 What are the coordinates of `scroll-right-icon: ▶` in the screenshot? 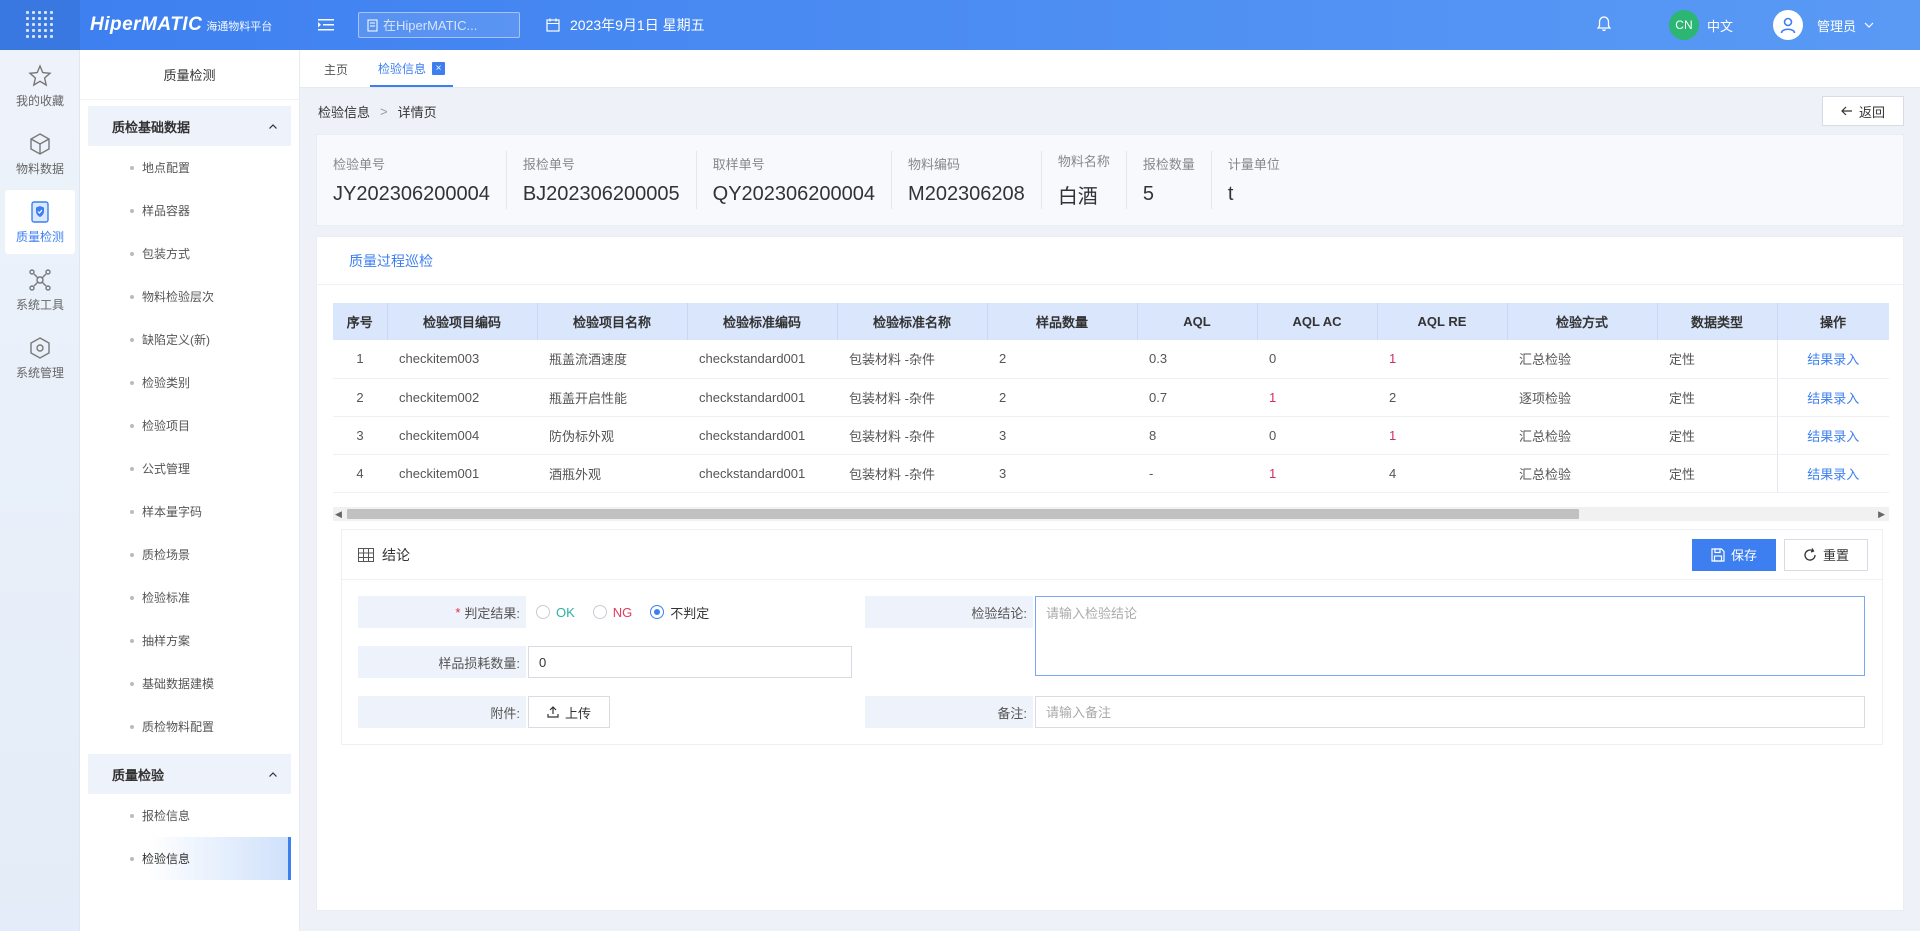 It's located at (1881, 514).